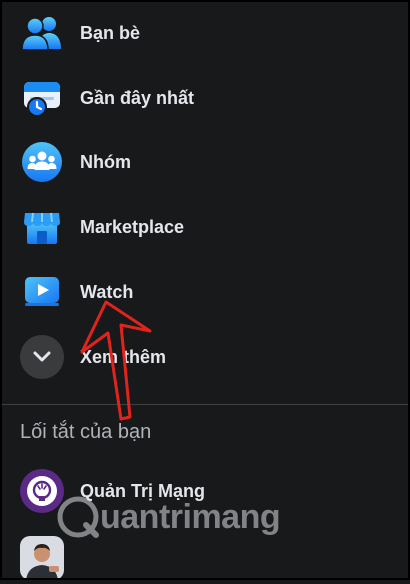 The image size is (410, 584). I want to click on chevron-down-icon, so click(42, 357).